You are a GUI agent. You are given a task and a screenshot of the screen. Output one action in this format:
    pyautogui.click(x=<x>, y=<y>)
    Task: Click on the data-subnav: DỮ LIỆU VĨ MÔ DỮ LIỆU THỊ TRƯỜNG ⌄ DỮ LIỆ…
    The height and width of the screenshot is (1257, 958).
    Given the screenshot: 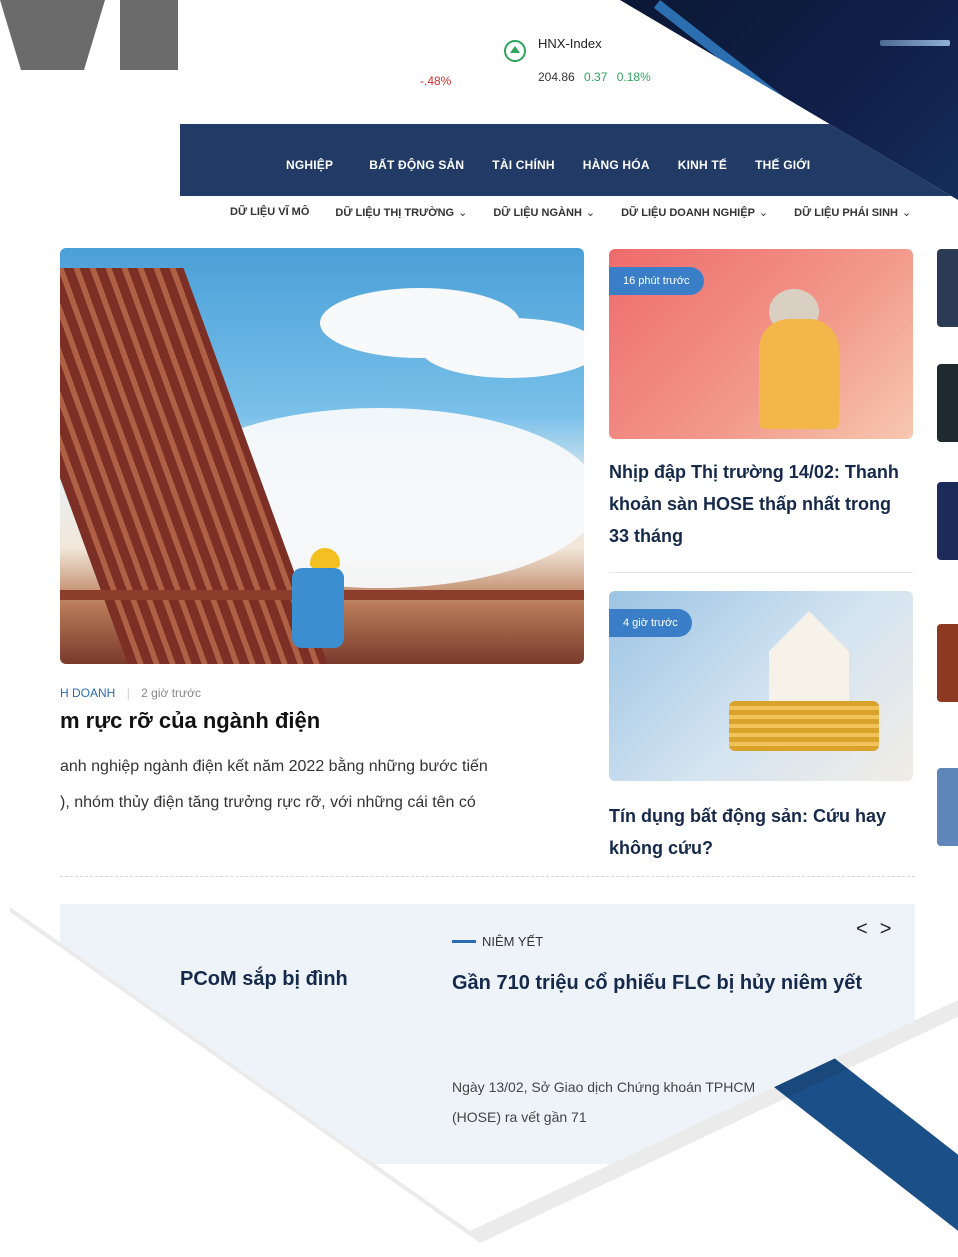 What is the action you would take?
    pyautogui.click(x=570, y=212)
    